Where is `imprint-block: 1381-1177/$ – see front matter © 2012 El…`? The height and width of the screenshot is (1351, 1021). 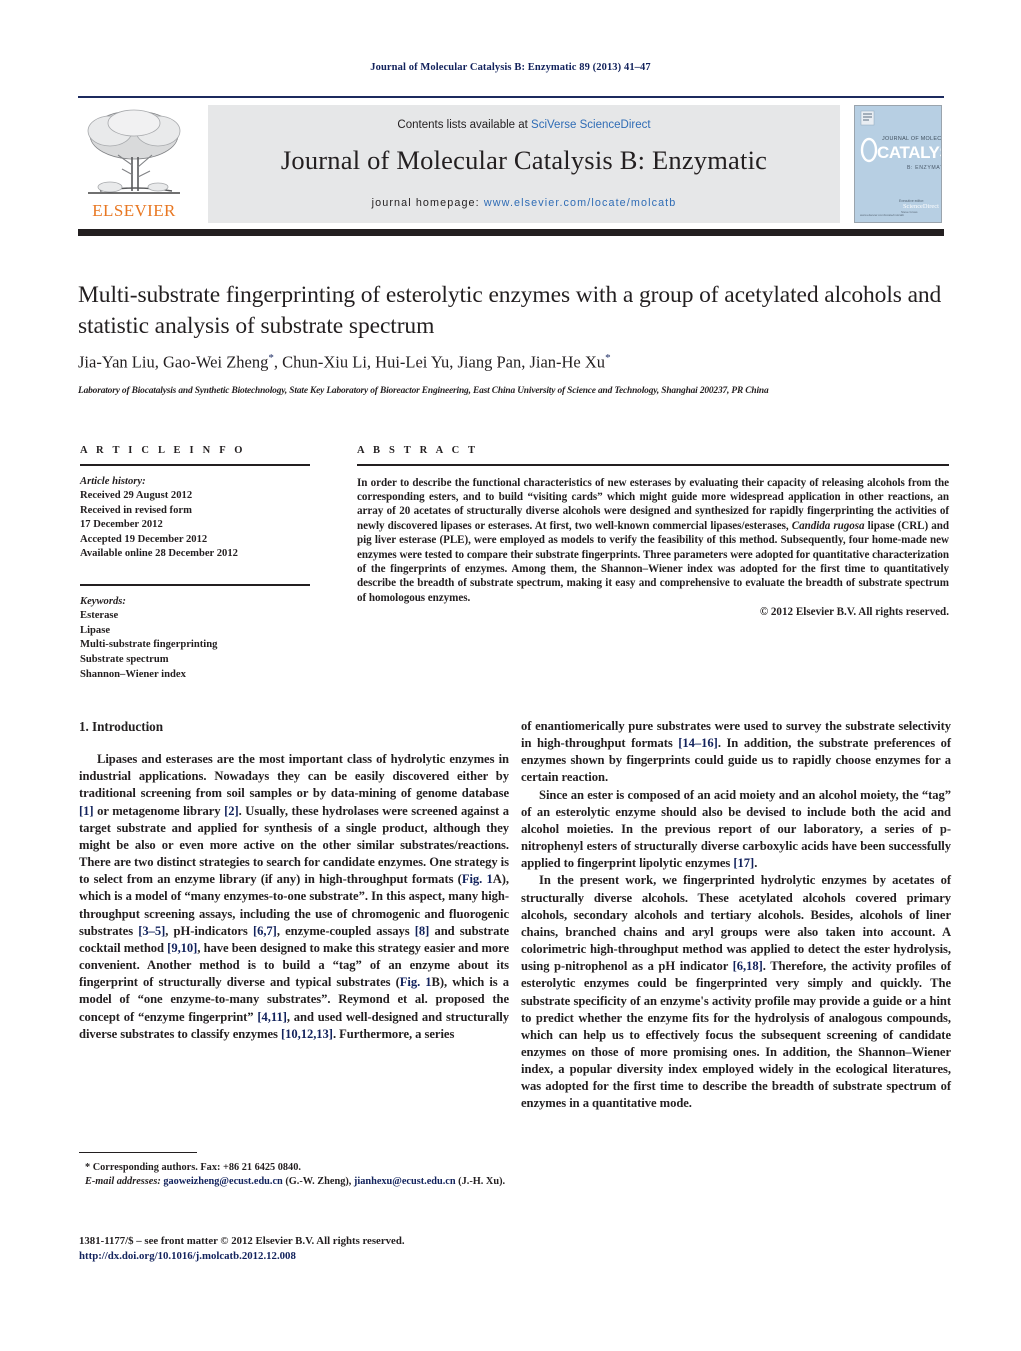
imprint-block: 1381-1177/$ – see front matter © 2012 El… is located at coordinates (319, 1248).